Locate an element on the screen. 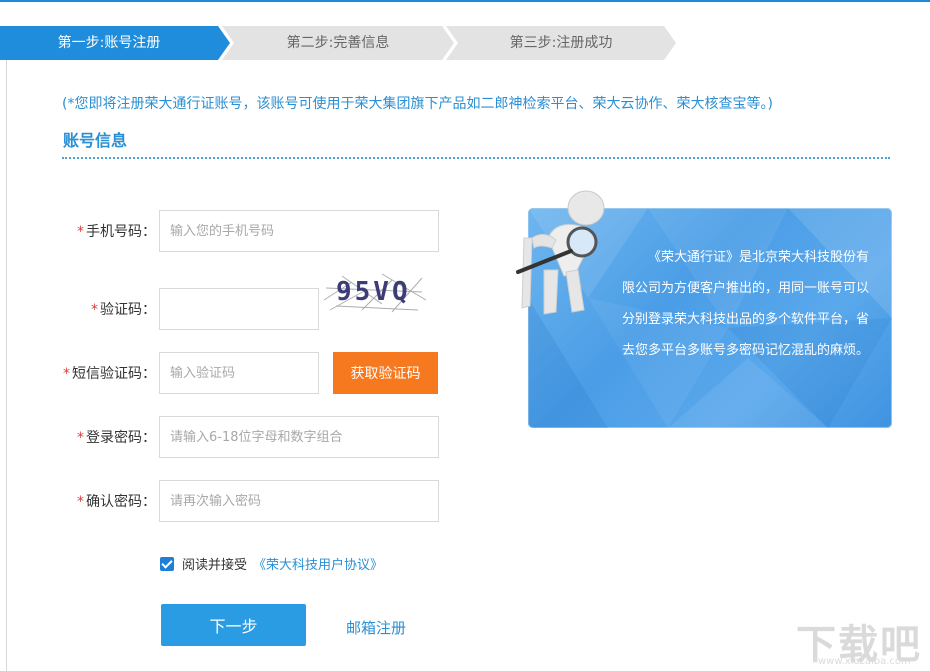 The height and width of the screenshot is (671, 930). phone-label-text: 手机号码： is located at coordinates (121, 232).